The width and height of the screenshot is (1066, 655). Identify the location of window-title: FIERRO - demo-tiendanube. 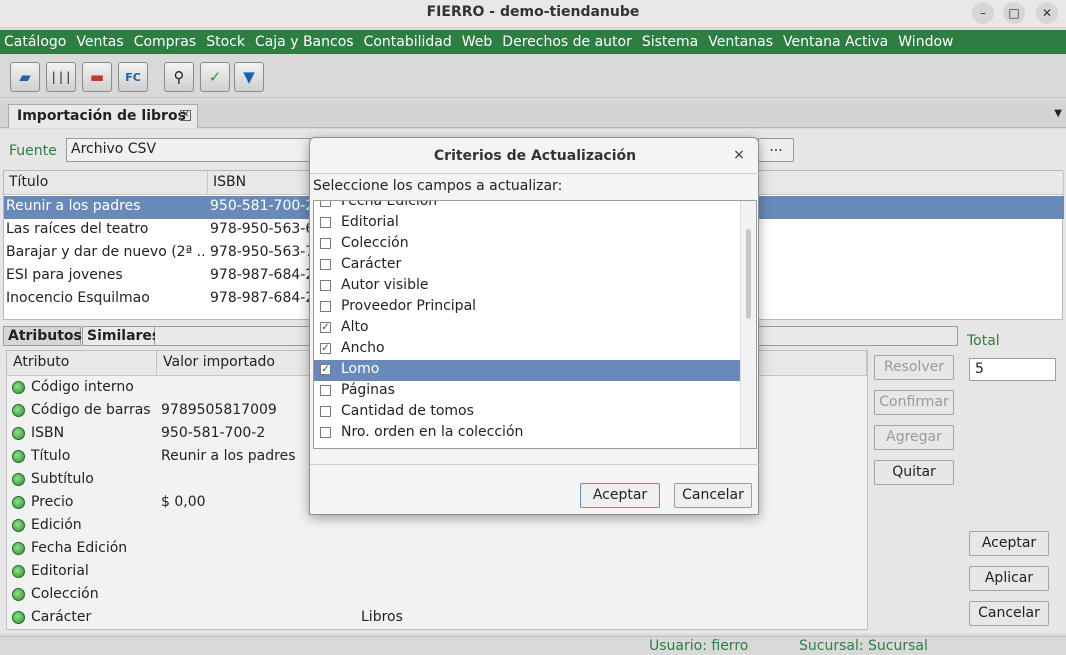
(533, 12).